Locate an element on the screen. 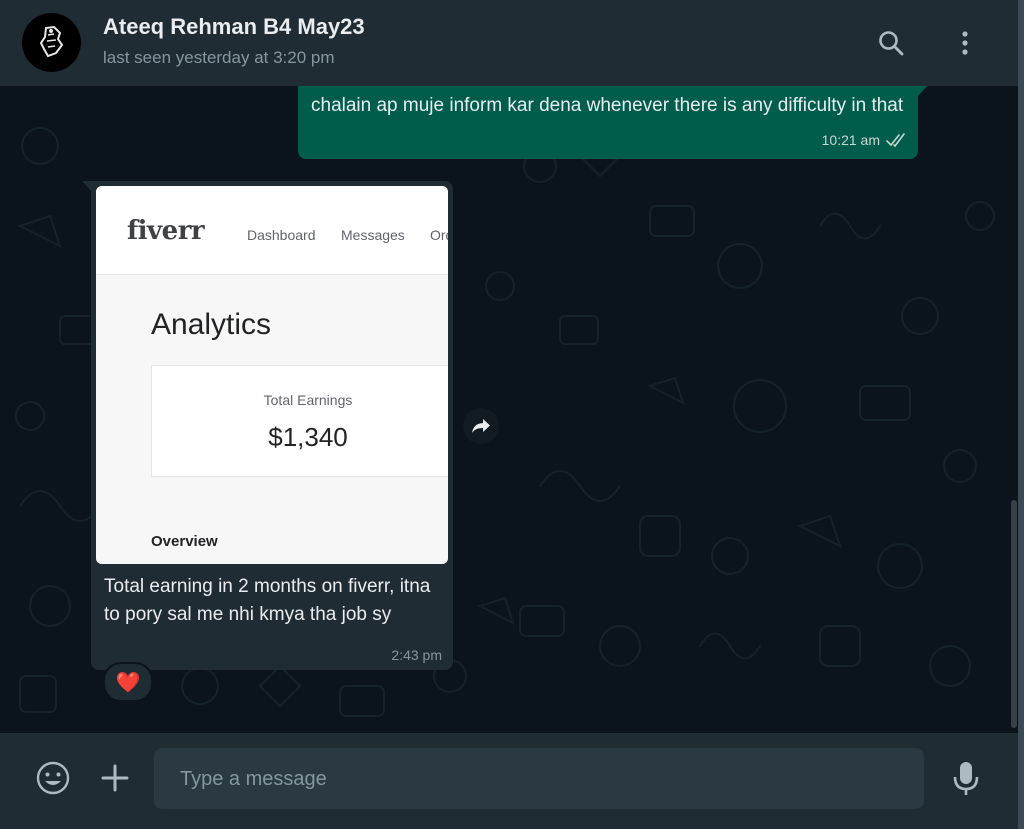 The height and width of the screenshot is (829, 1024). image-nav-bar: fiverr Dashboard Messages Ord is located at coordinates (272, 230).